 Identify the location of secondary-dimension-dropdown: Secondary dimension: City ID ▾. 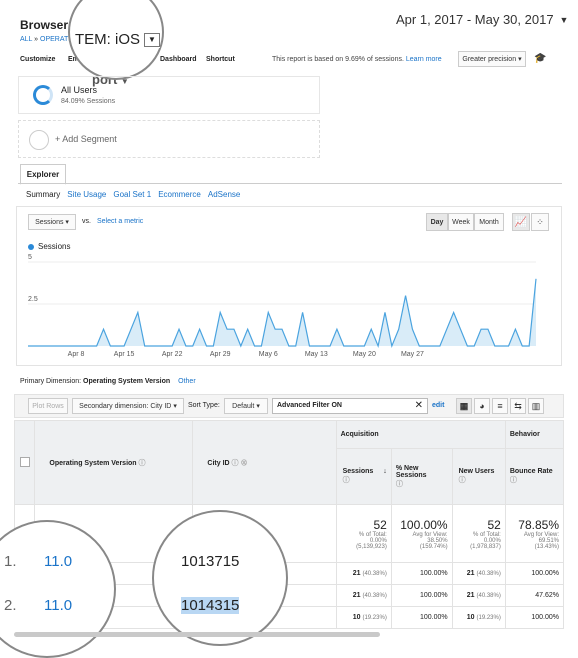
(128, 406).